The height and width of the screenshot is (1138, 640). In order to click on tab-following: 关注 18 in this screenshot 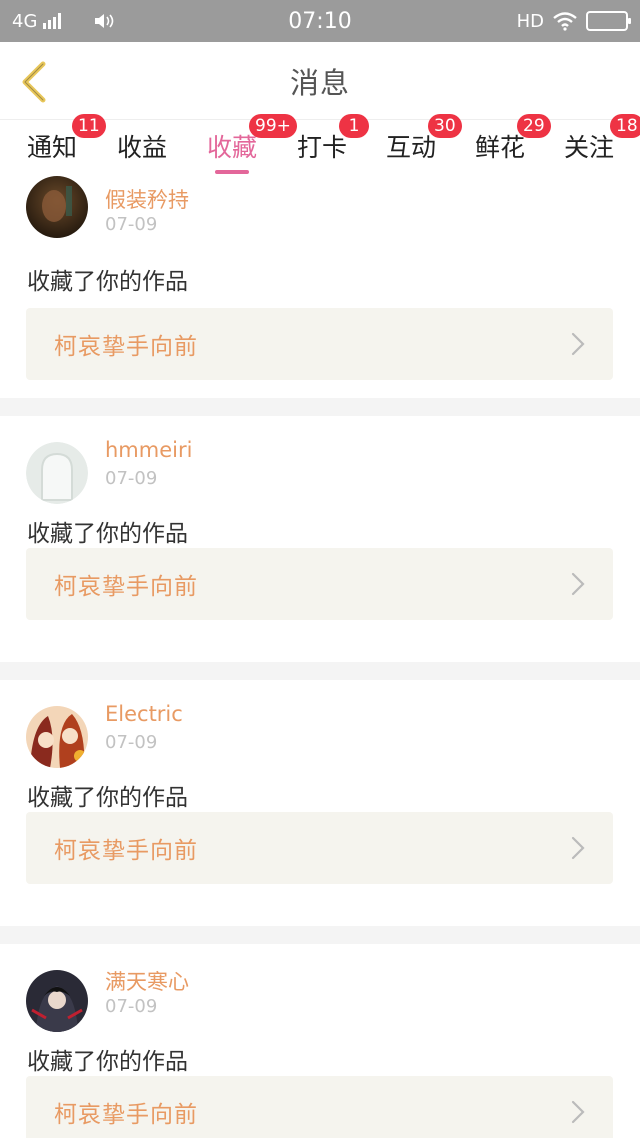, I will do `click(601, 145)`.